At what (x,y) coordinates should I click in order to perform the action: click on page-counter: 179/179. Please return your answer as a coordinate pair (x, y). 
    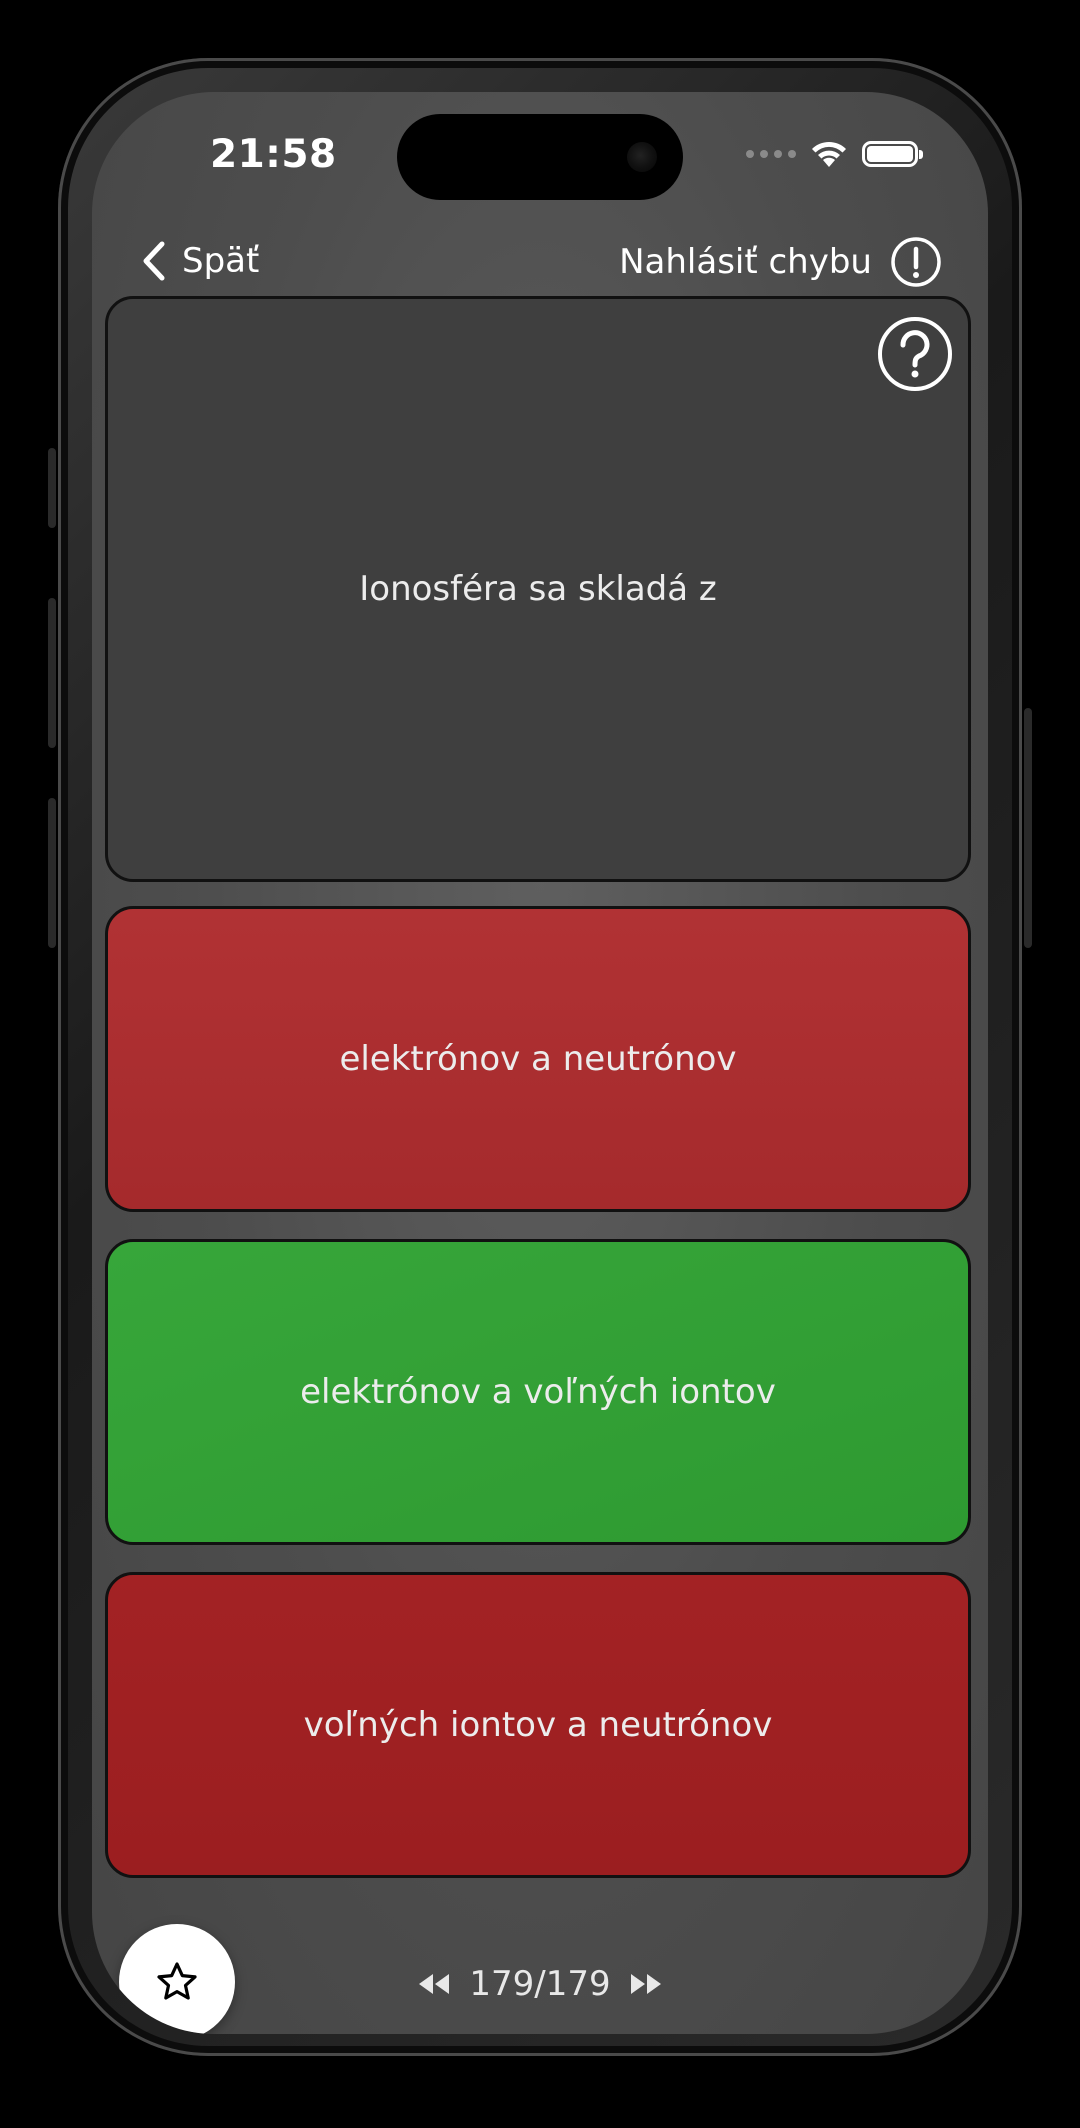
    Looking at the image, I should click on (540, 1984).